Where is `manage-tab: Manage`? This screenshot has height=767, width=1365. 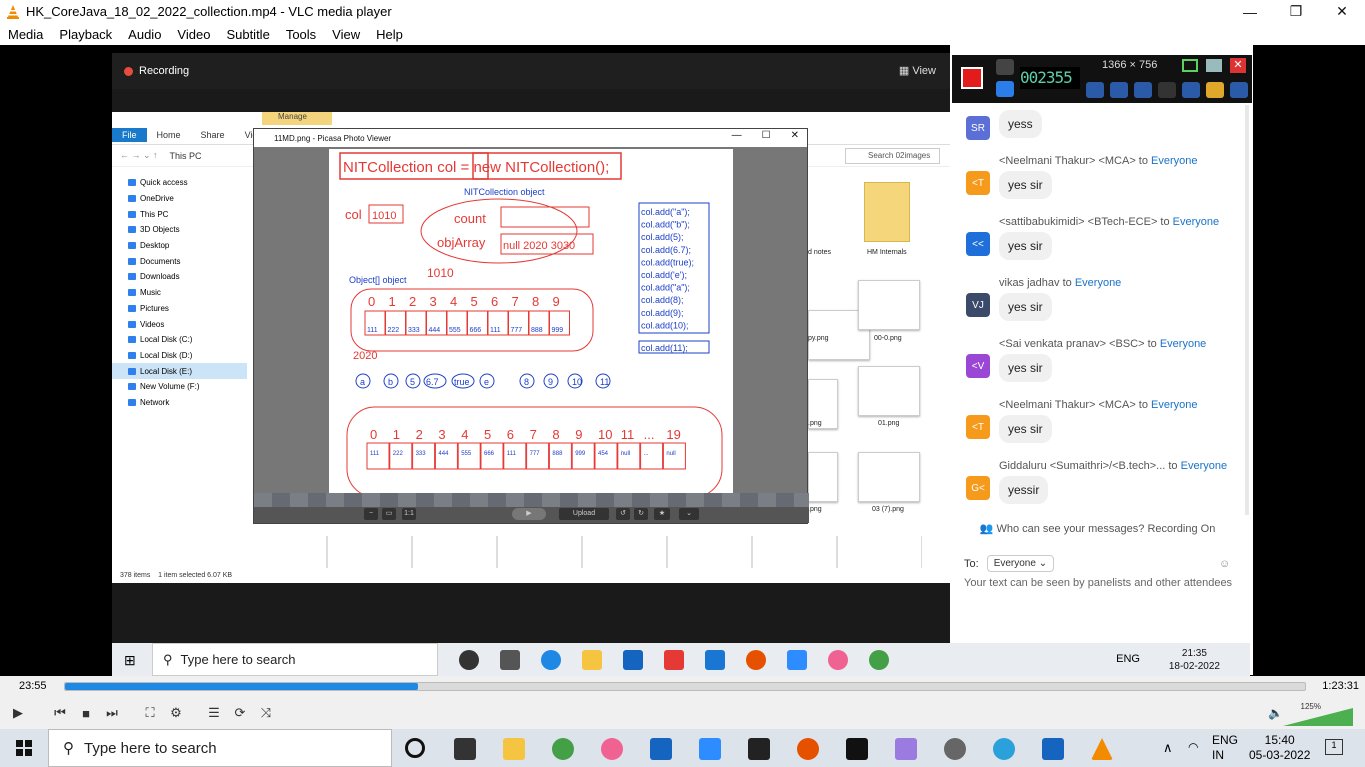
manage-tab: Manage is located at coordinates (297, 118).